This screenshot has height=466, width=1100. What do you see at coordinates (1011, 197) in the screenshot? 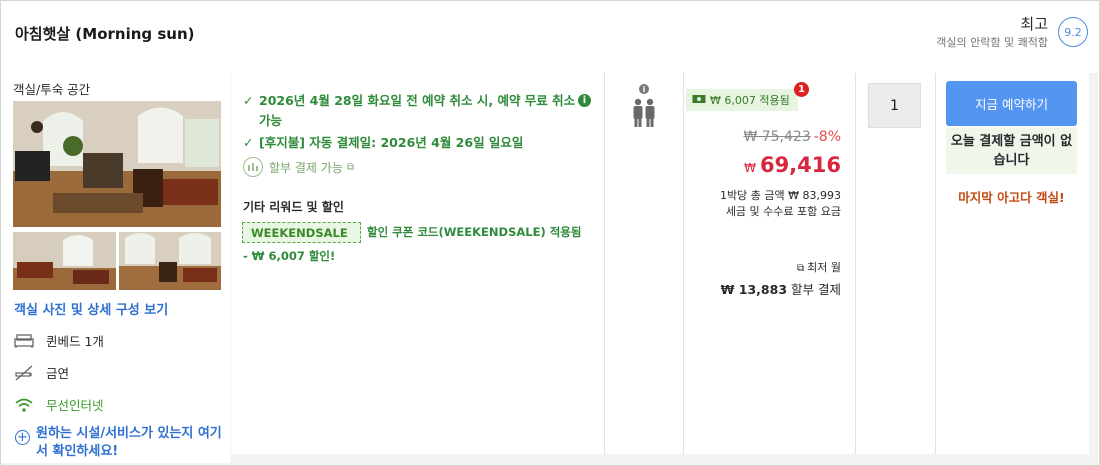
I see `last-room-notice: 마지막 아고다 객실!` at bounding box center [1011, 197].